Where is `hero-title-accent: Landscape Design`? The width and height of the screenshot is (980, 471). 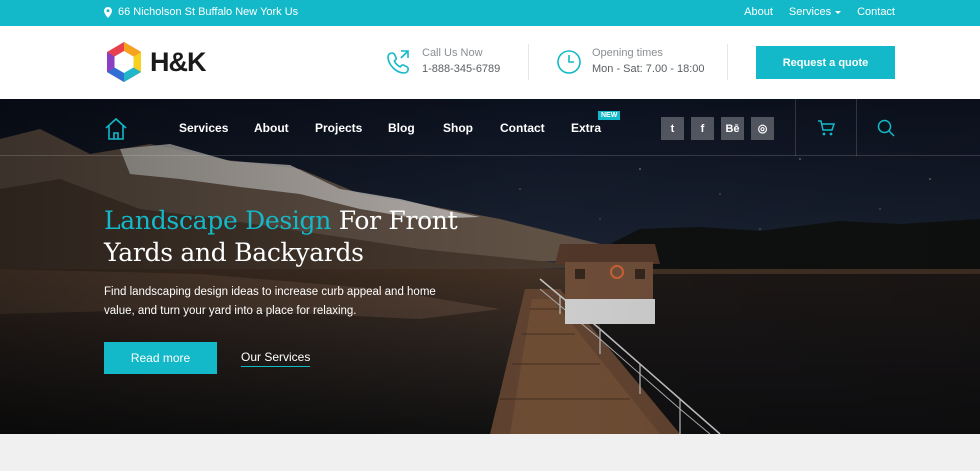 hero-title-accent: Landscape Design is located at coordinates (218, 220).